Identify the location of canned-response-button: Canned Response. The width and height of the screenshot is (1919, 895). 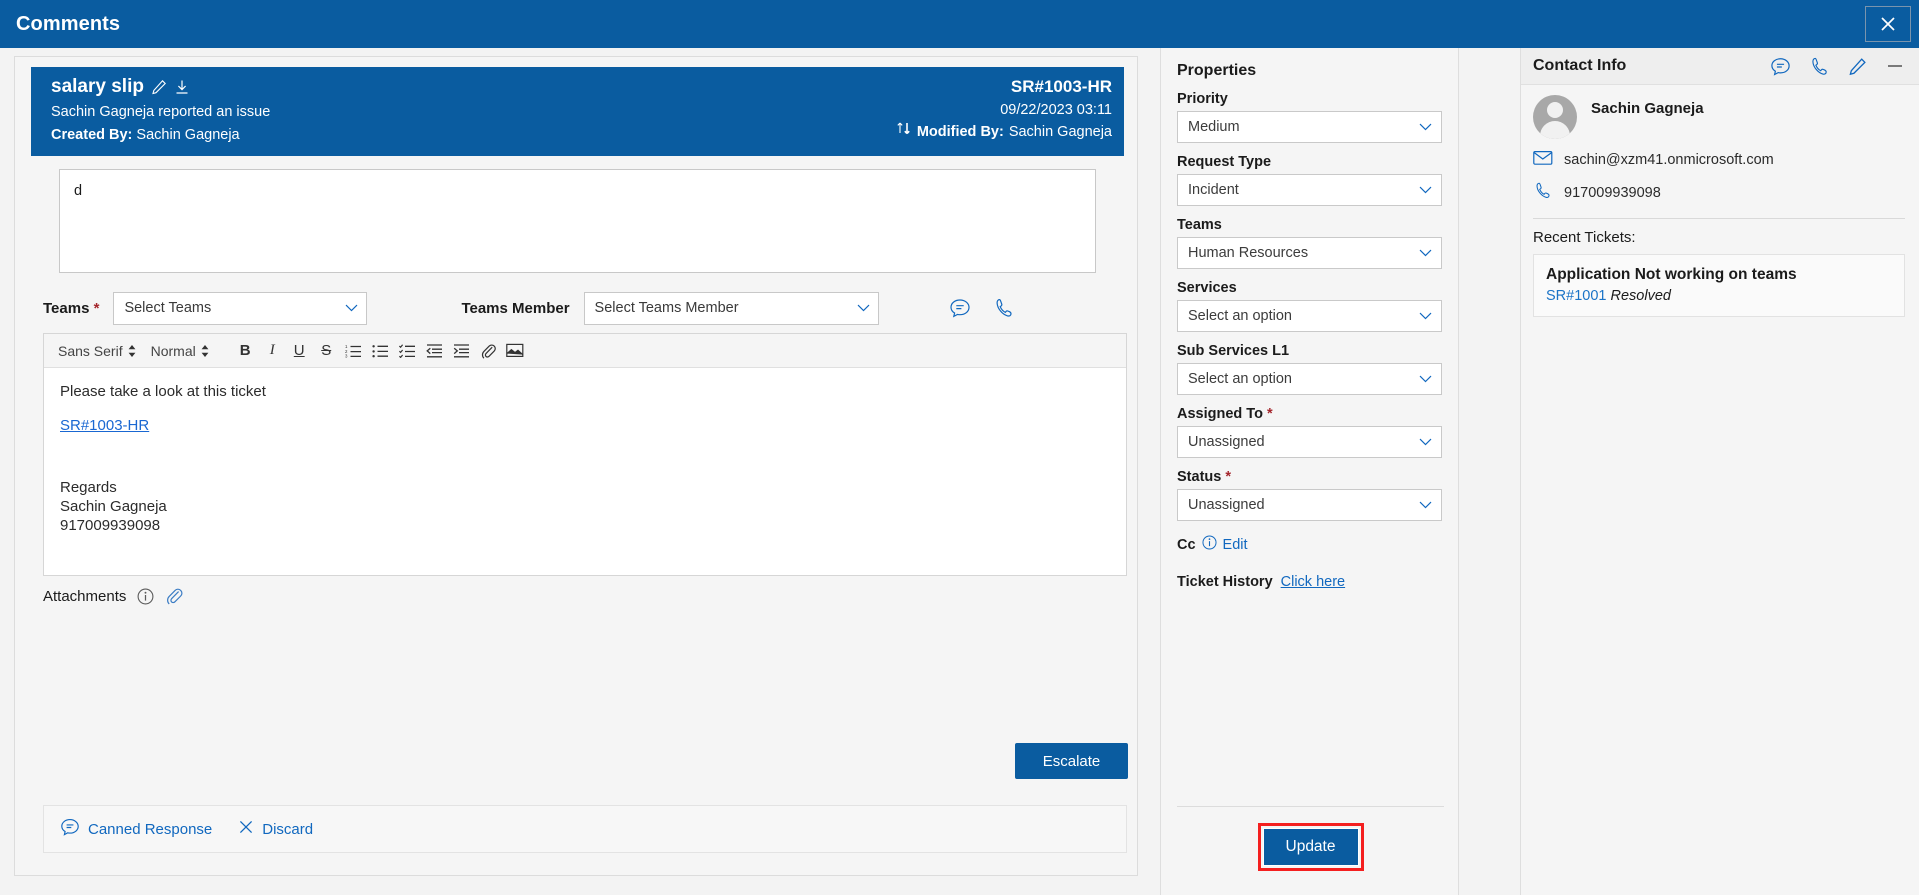
(136, 829).